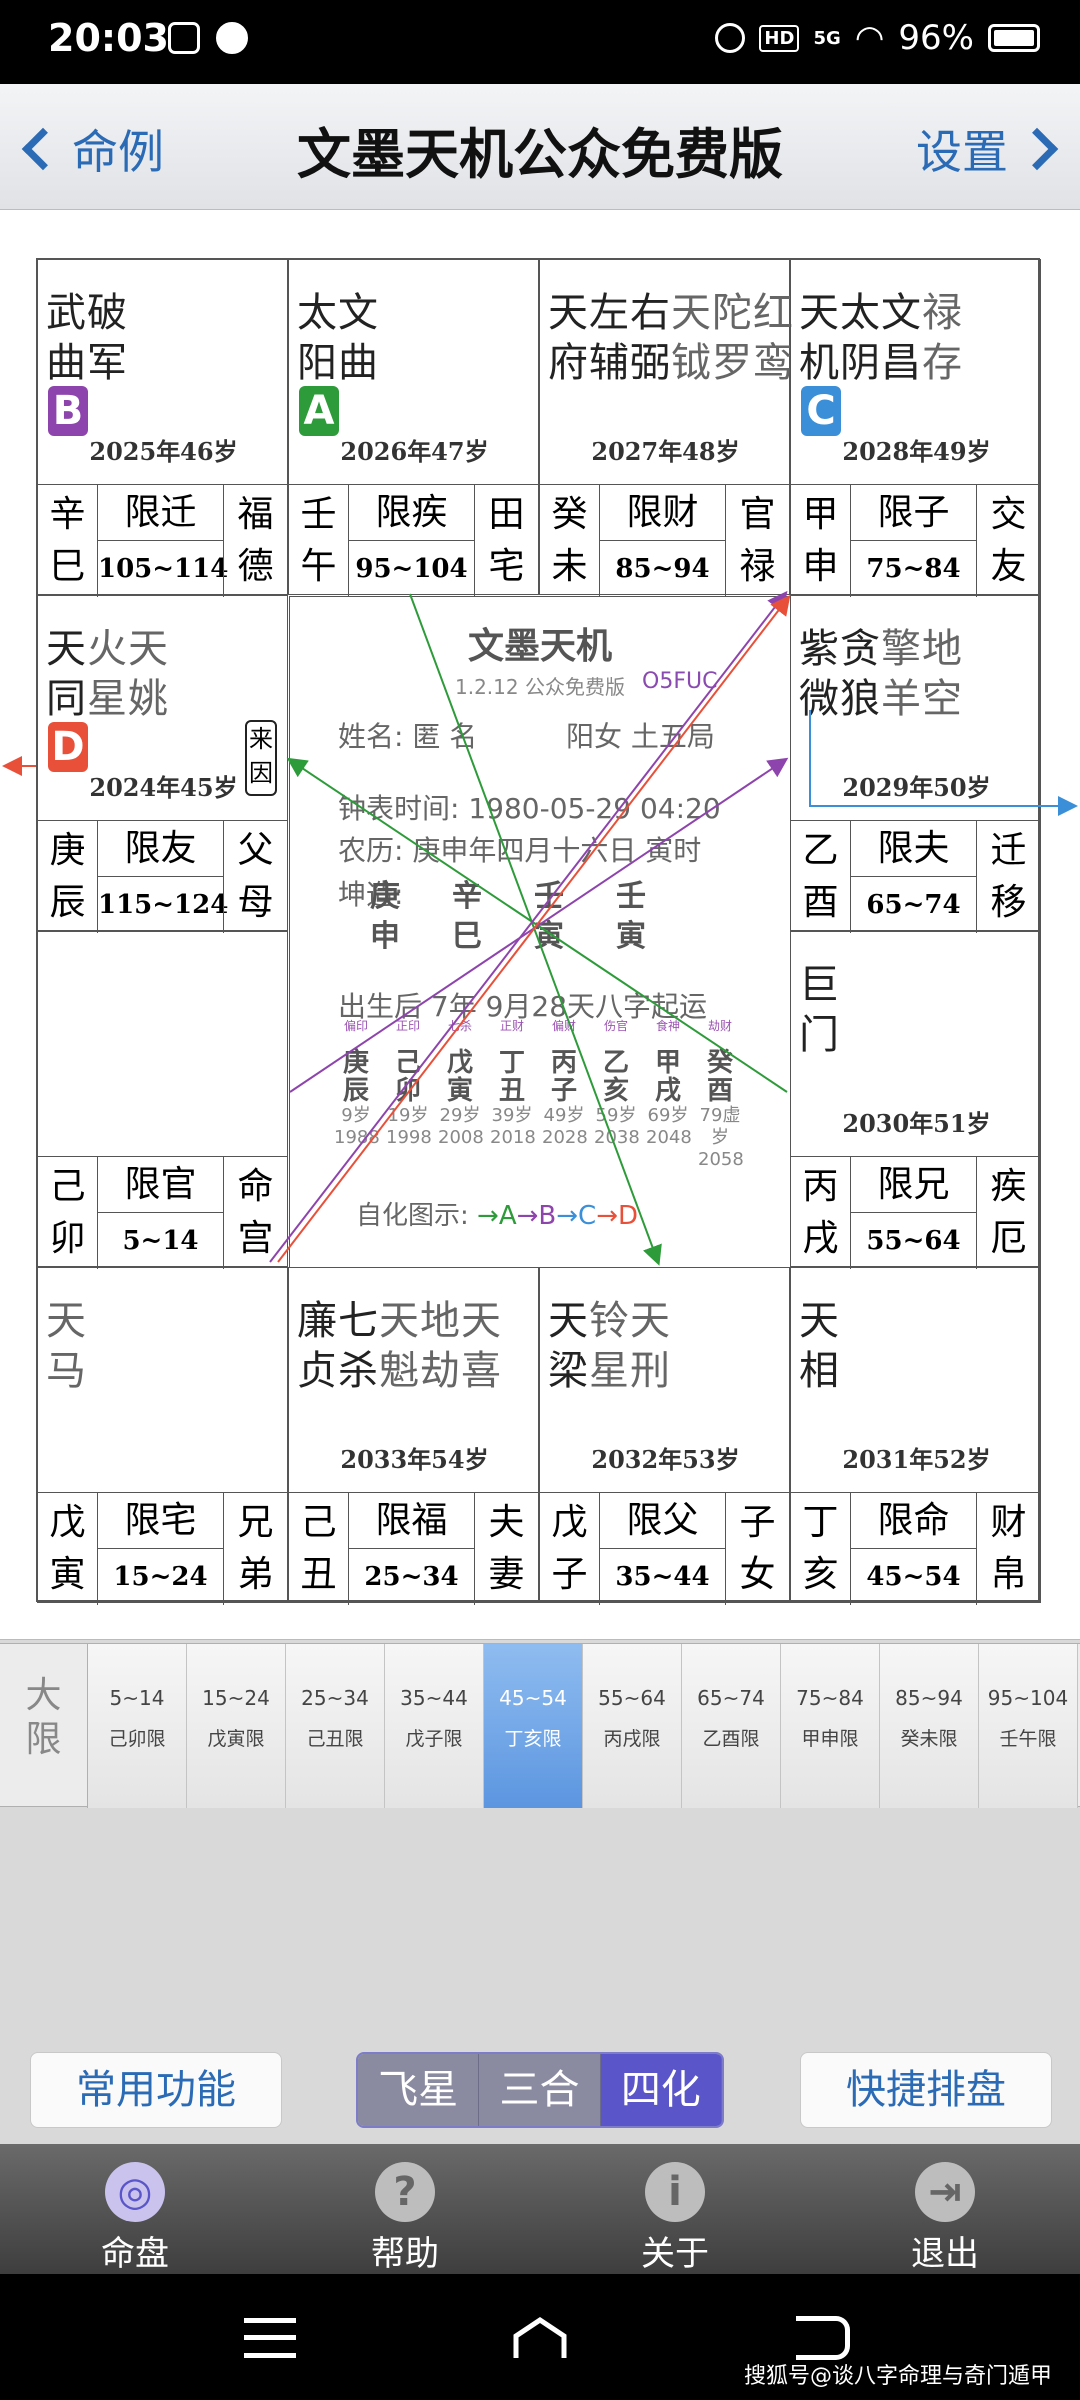  Describe the element at coordinates (540, 2090) in the screenshot. I see `seg-option: 三合` at that location.